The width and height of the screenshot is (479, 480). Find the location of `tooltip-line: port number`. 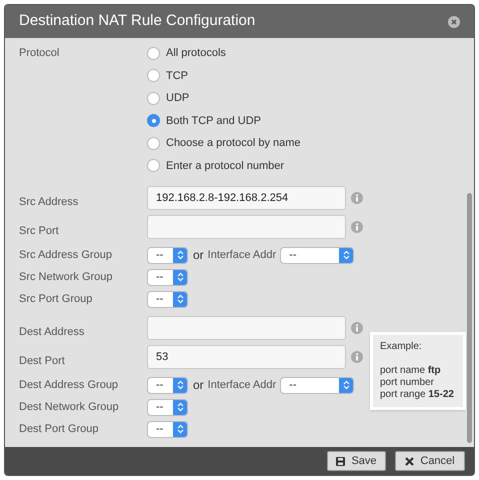

tooltip-line: port number is located at coordinates (407, 383).